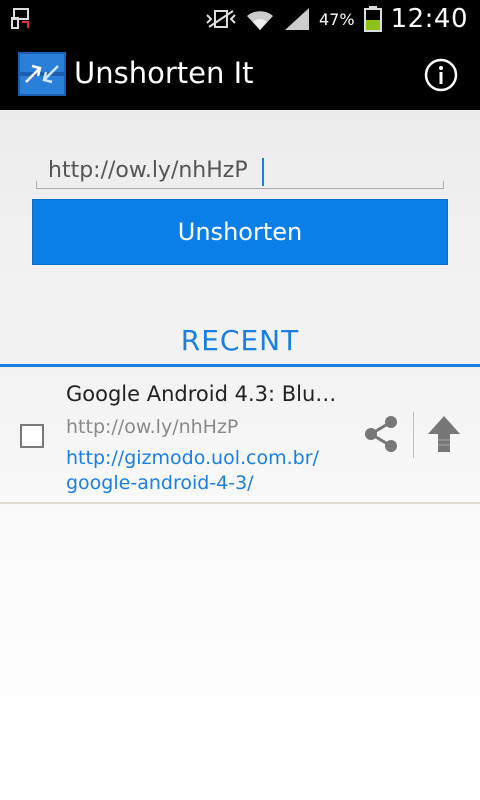 The width and height of the screenshot is (480, 800). Describe the element at coordinates (240, 340) in the screenshot. I see `recent-title: RECENT` at that location.